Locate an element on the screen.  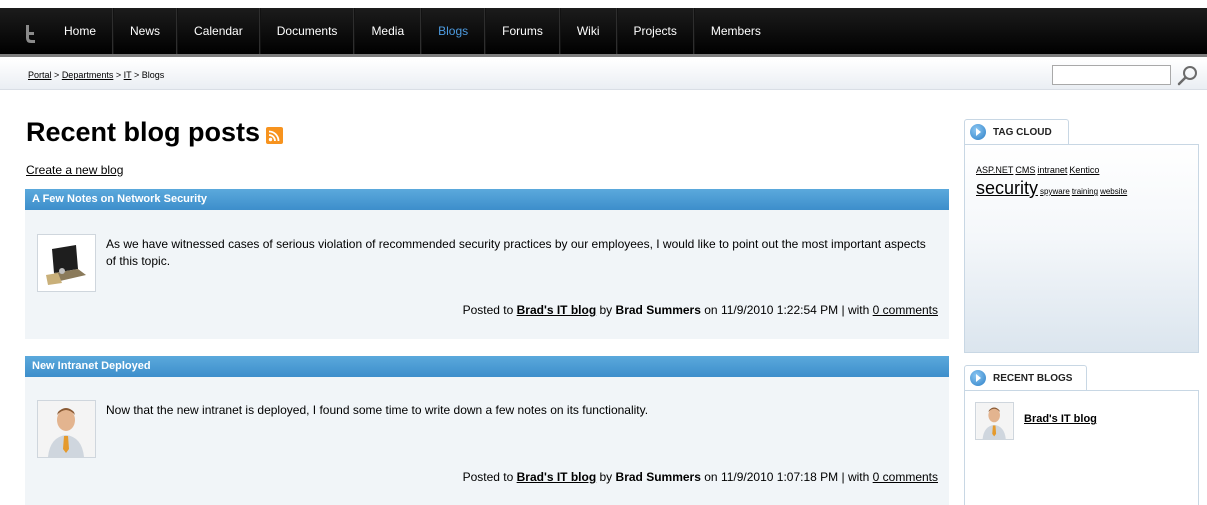
tag-cloud-tab: TAG CLOUD is located at coordinates (1016, 131).